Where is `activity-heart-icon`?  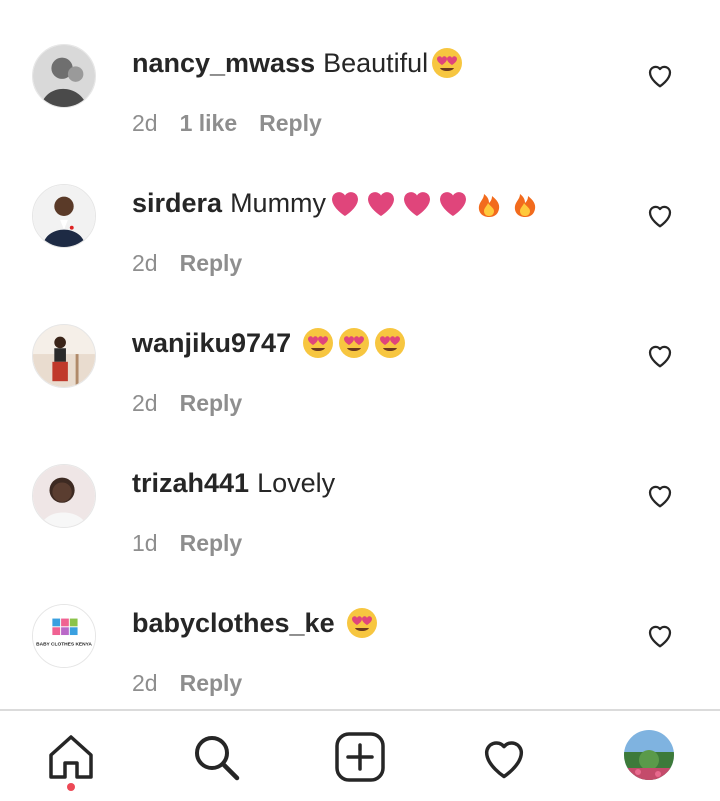 activity-heart-icon is located at coordinates (504, 757).